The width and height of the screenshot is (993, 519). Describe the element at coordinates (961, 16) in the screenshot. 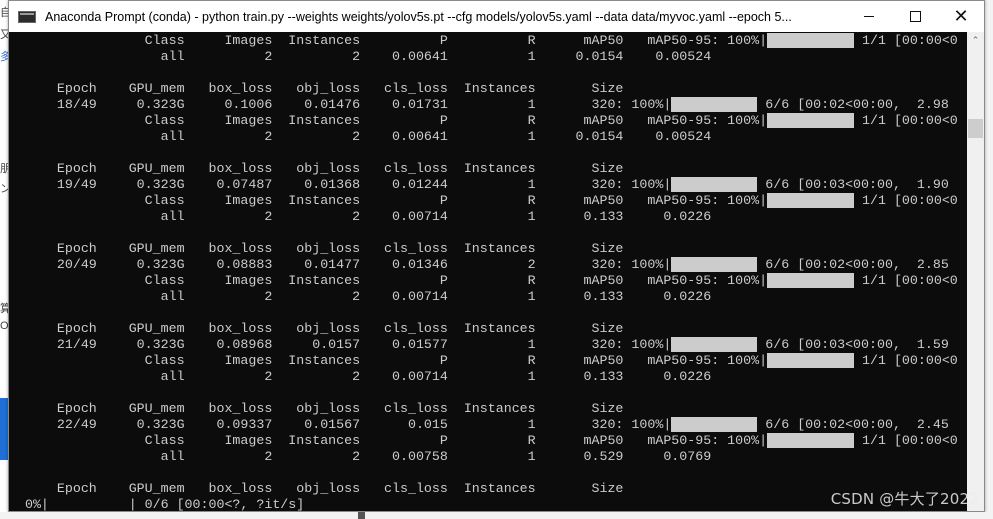

I see `close-button: ✕` at that location.